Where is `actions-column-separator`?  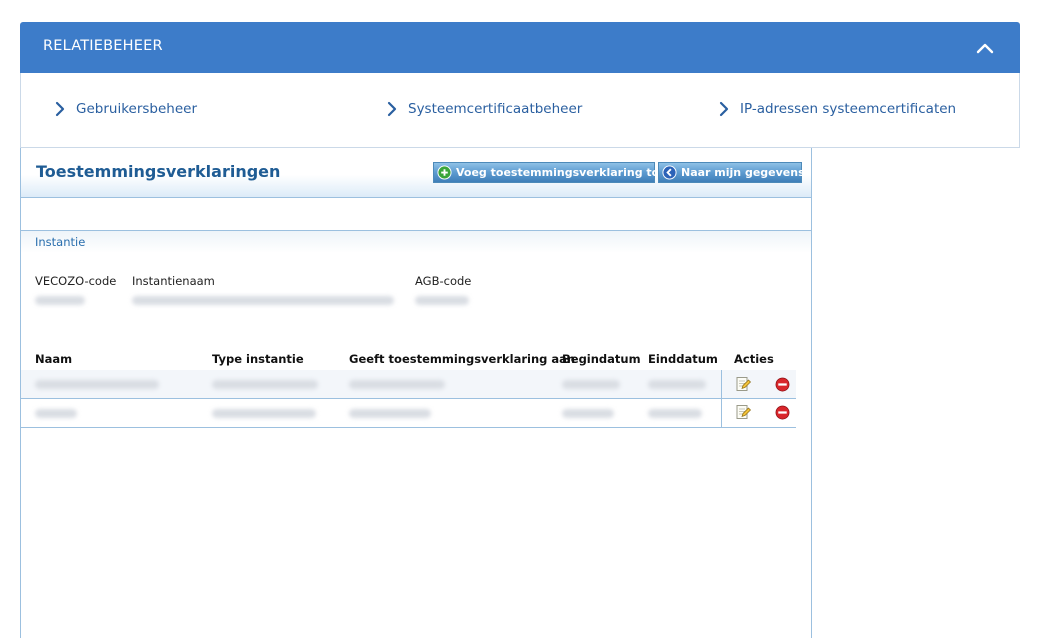
actions-column-separator is located at coordinates (721, 398).